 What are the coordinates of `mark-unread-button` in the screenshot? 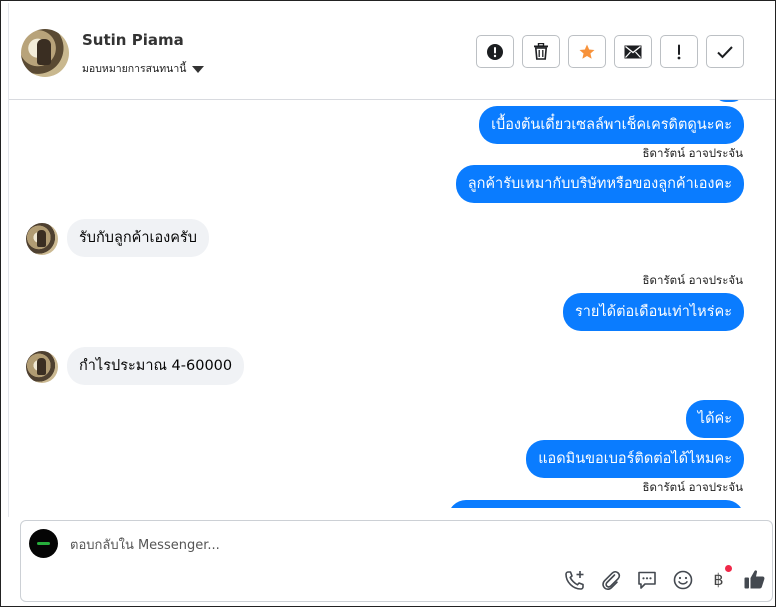 It's located at (633, 51).